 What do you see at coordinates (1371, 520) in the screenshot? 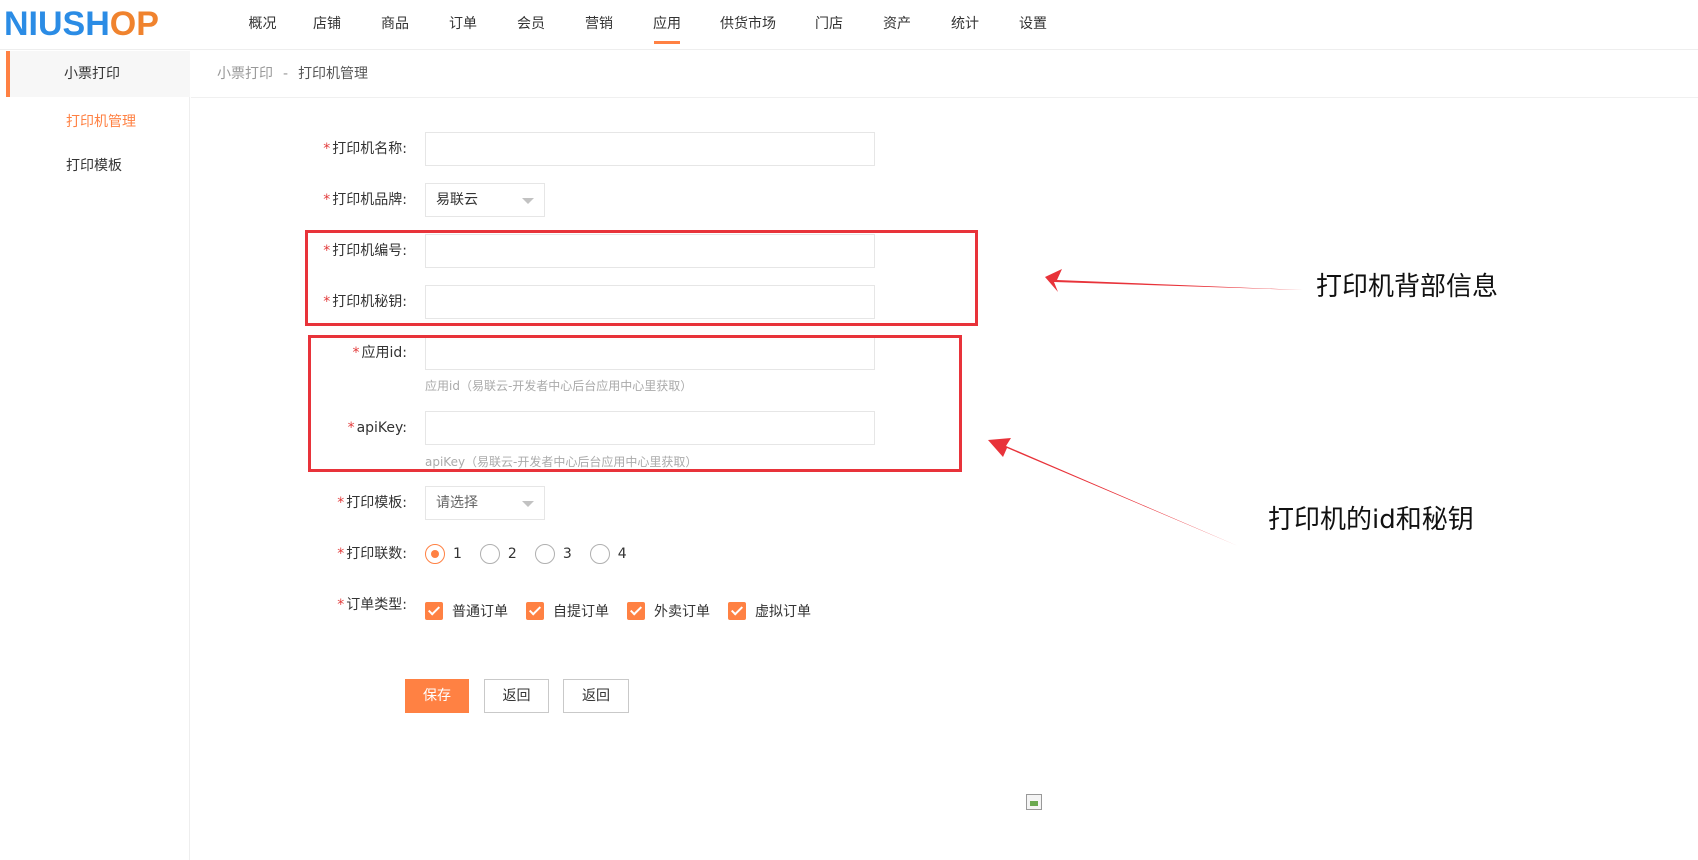
I see `annotation-printer-id-secret: 打印机的id和秘钥` at bounding box center [1371, 520].